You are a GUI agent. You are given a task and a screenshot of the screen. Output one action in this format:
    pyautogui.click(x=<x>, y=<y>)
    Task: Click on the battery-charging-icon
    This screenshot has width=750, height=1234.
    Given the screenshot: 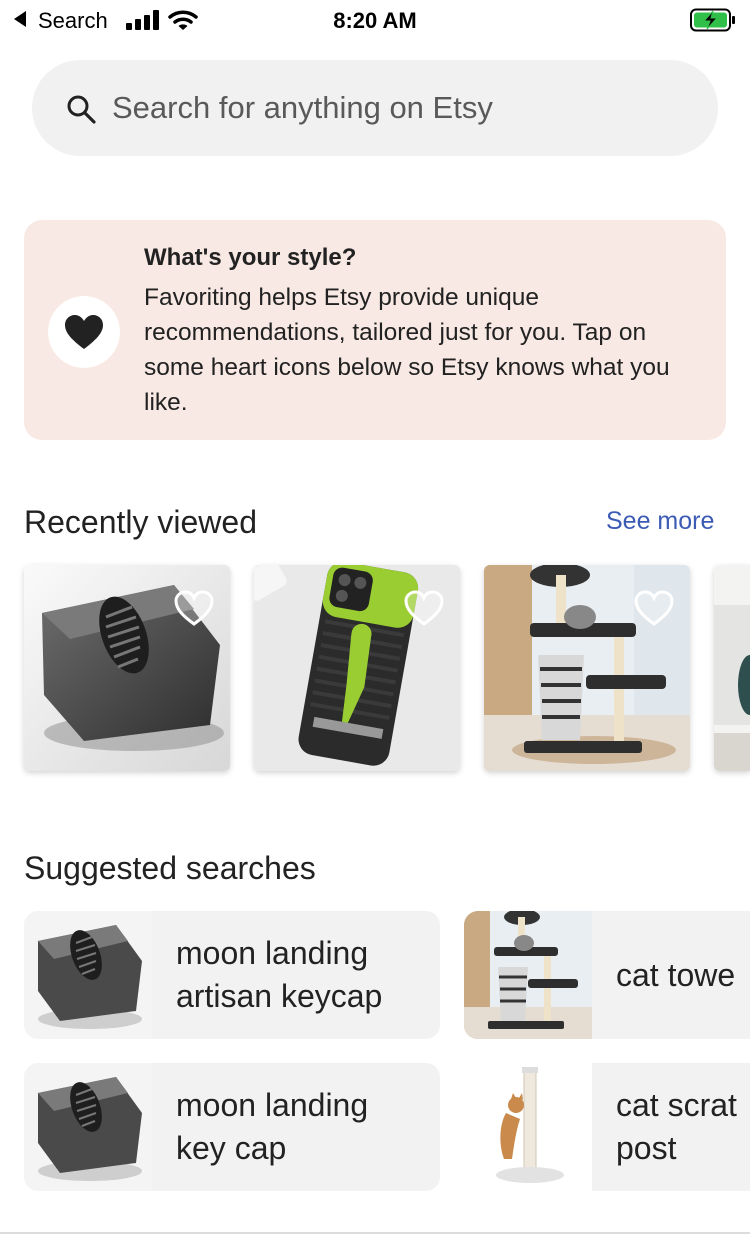 What is the action you would take?
    pyautogui.click(x=712, y=20)
    